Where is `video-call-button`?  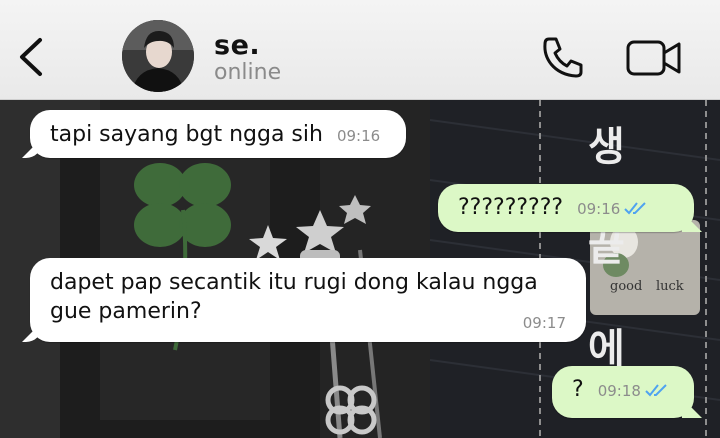 video-call-button is located at coordinates (654, 58).